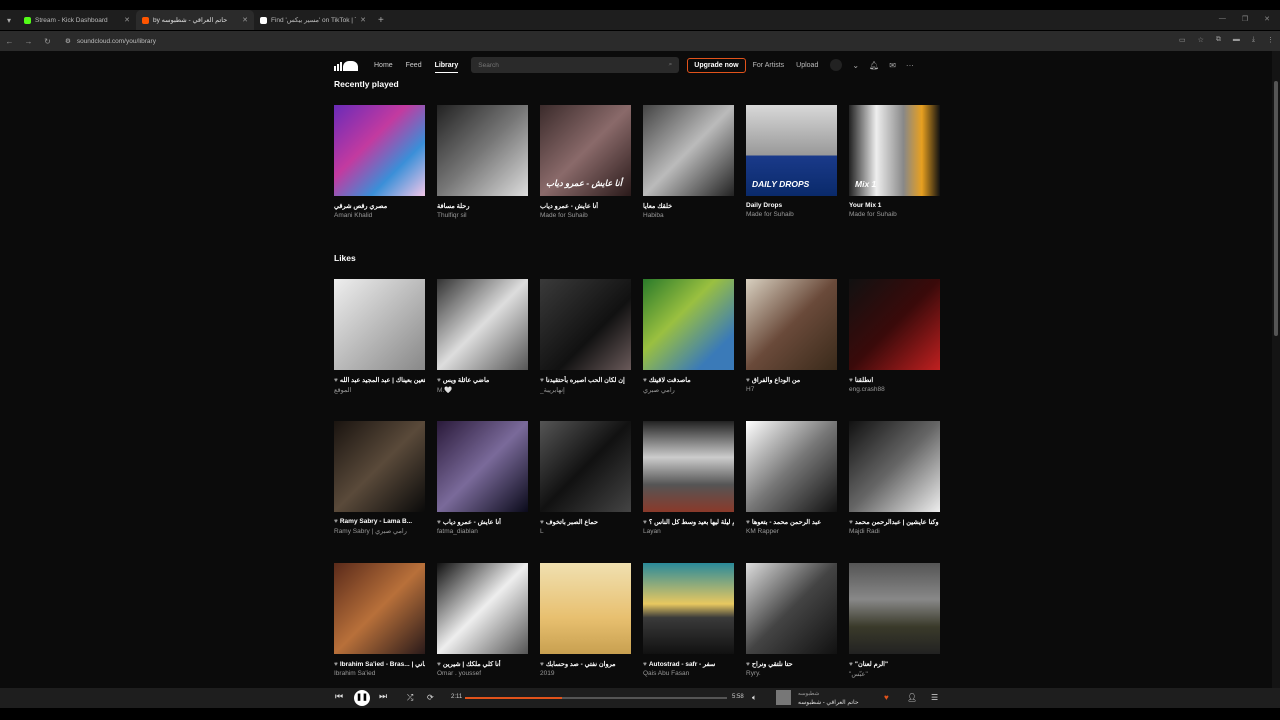 The width and height of the screenshot is (1280, 720). Describe the element at coordinates (688, 206) in the screenshot. I see `track-title: خلقك معايا` at that location.